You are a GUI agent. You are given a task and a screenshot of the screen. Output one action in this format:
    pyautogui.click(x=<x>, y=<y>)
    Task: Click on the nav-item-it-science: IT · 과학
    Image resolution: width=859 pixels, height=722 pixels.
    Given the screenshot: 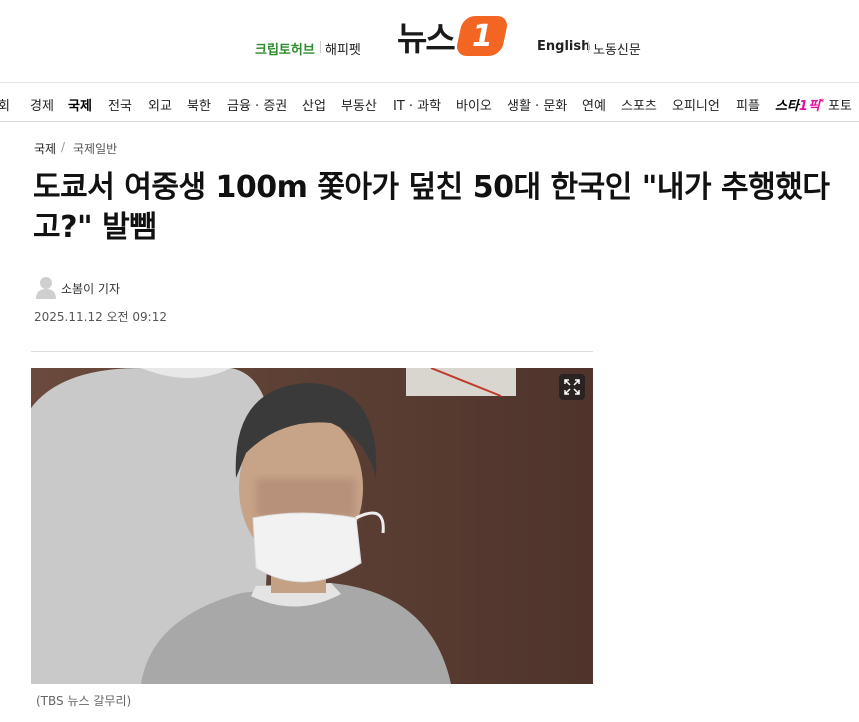 What is the action you would take?
    pyautogui.click(x=417, y=104)
    